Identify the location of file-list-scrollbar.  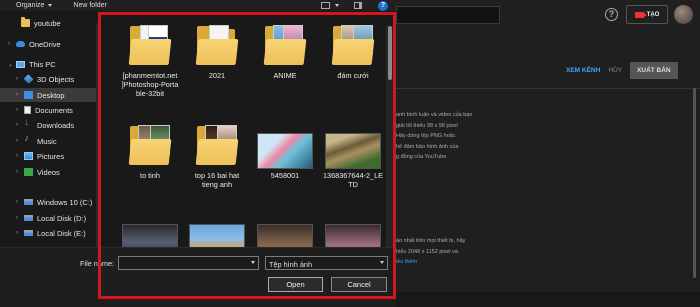
(390, 136).